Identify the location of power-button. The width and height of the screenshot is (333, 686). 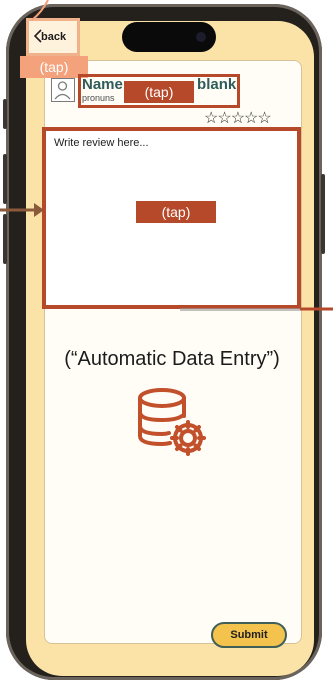
(323, 214).